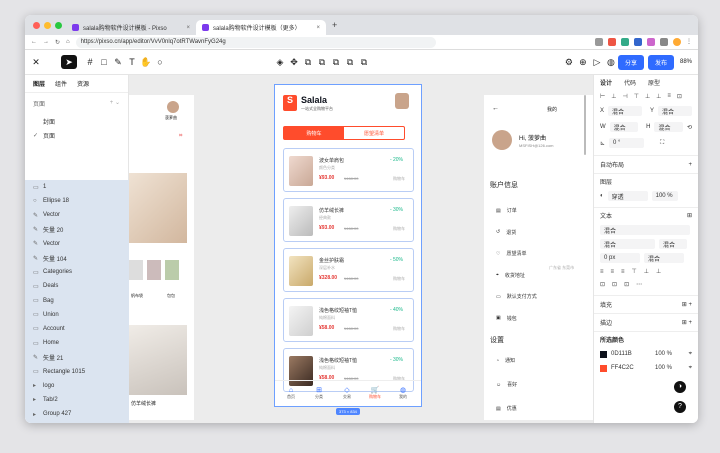 Image resolution: width=720 pixels, height=453 pixels. Describe the element at coordinates (314, 133) in the screenshot. I see `tab-cart: 购物车` at that location.